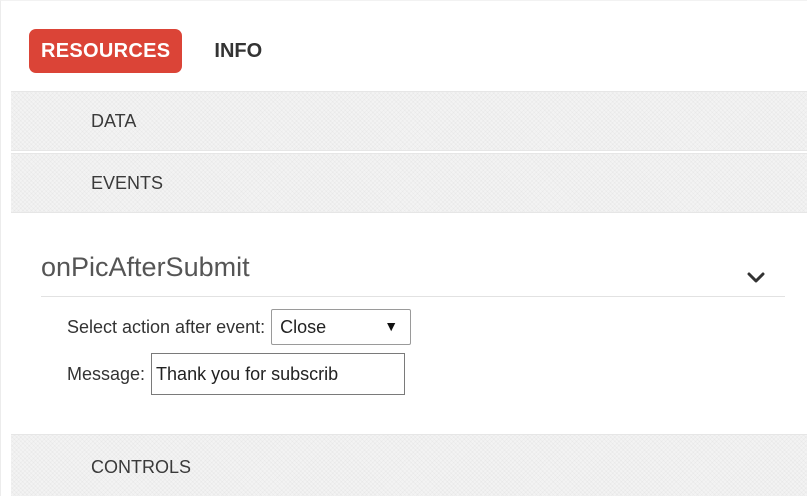 This screenshot has width=807, height=496. I want to click on action-select: Close ▼, so click(341, 327).